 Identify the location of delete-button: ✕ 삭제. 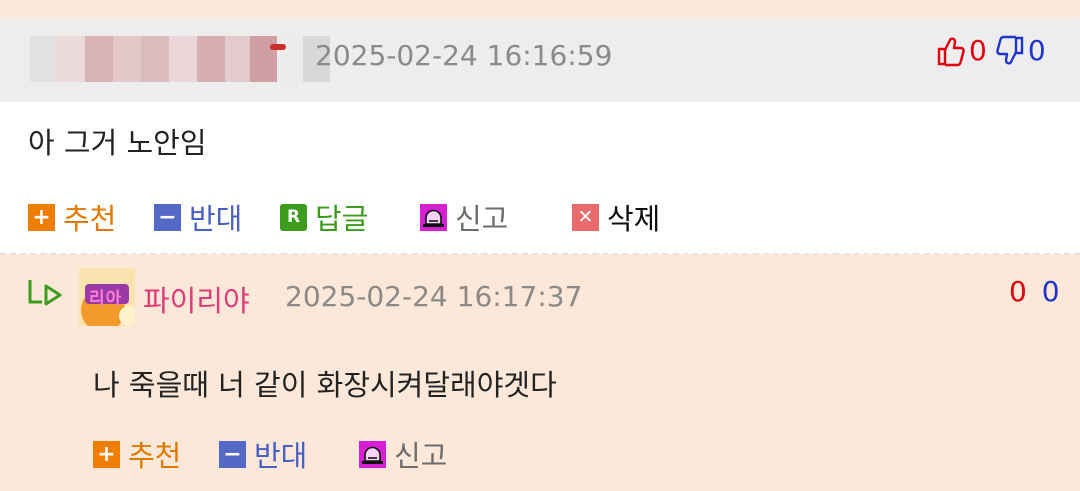
(616, 217).